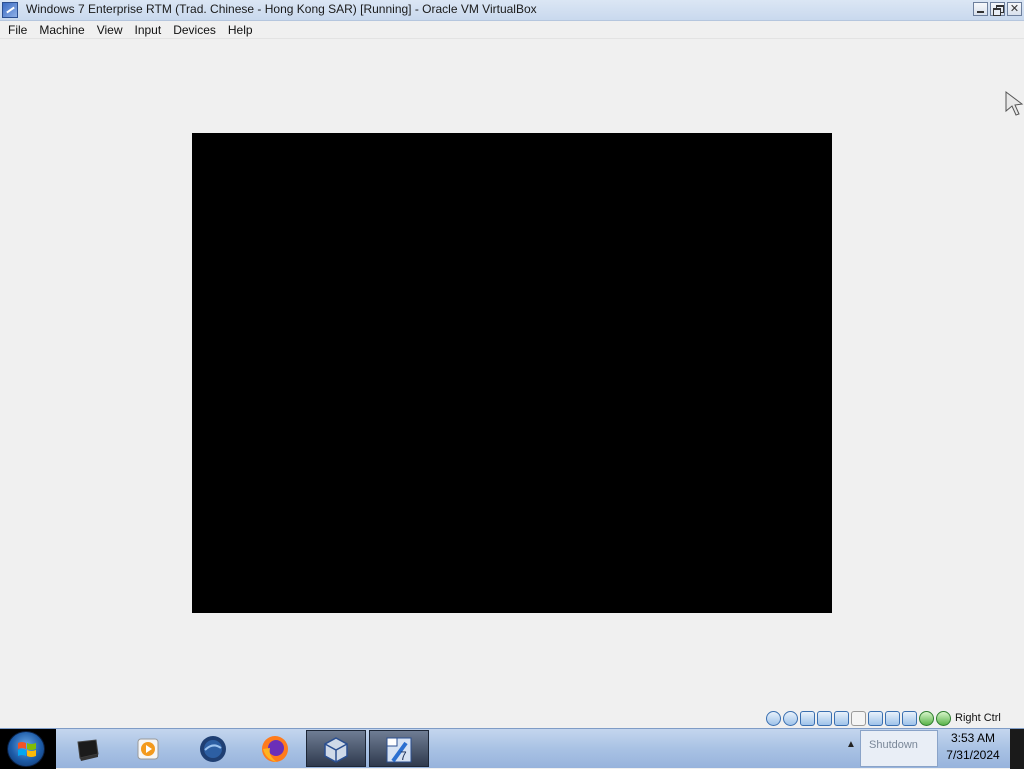 This screenshot has height=769, width=1024. What do you see at coordinates (807, 718) in the screenshot?
I see `audio-icon` at bounding box center [807, 718].